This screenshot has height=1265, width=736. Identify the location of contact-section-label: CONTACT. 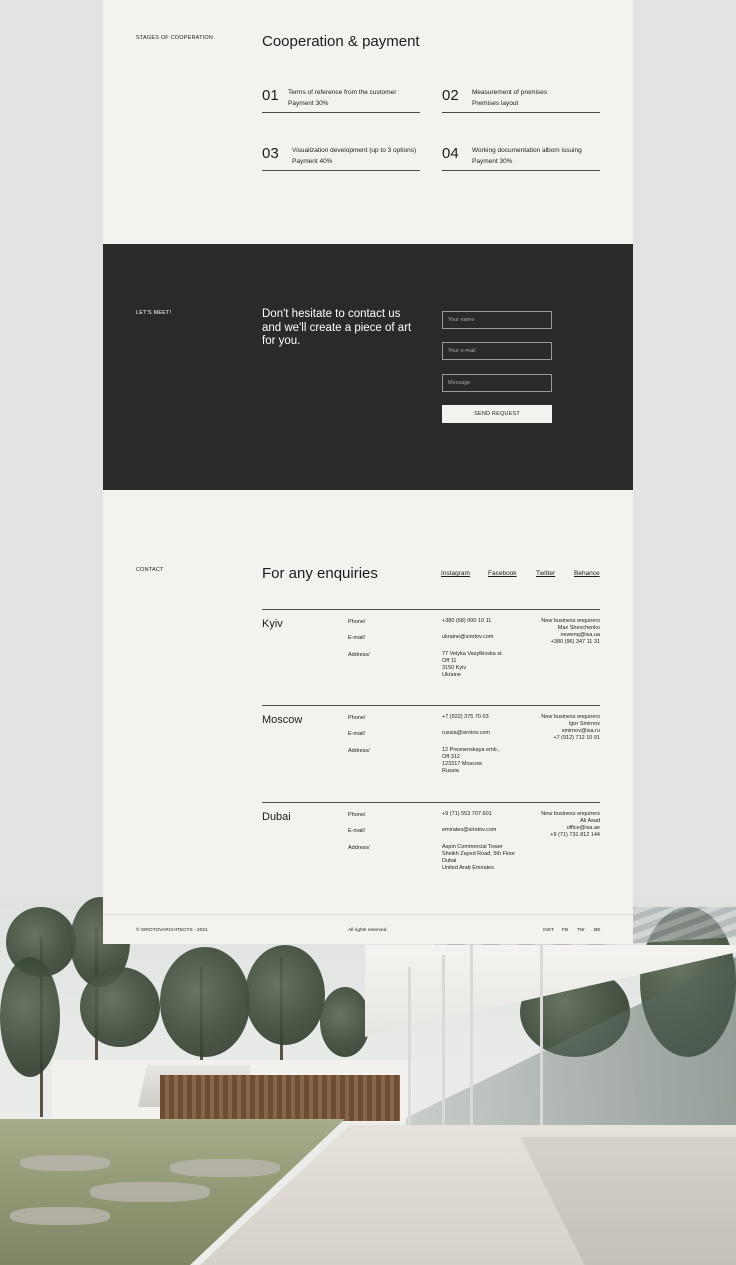
(150, 570).